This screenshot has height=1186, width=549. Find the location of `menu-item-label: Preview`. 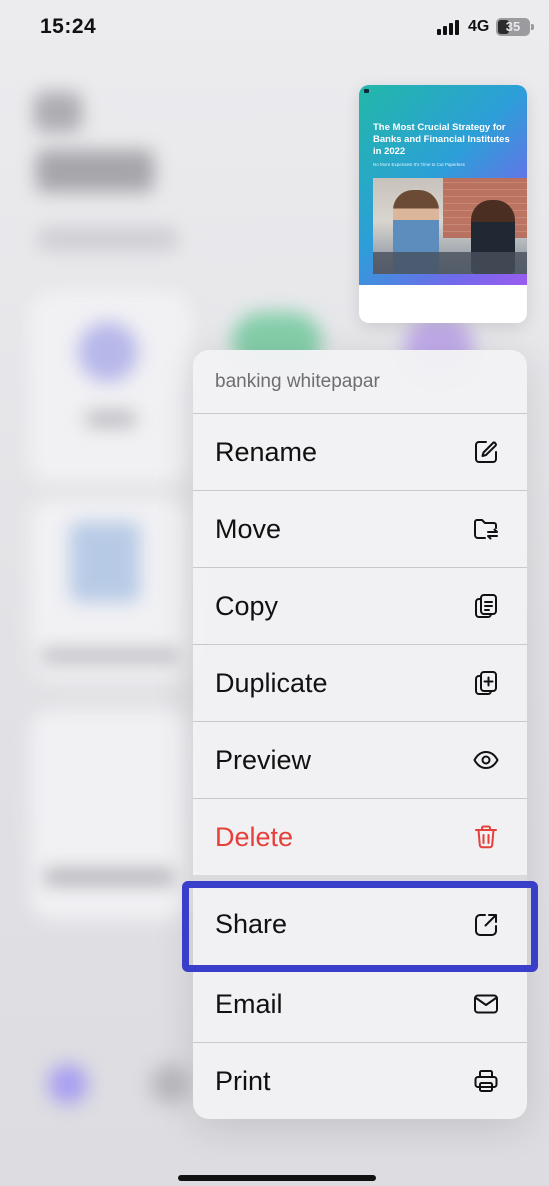

menu-item-label: Preview is located at coordinates (263, 759).